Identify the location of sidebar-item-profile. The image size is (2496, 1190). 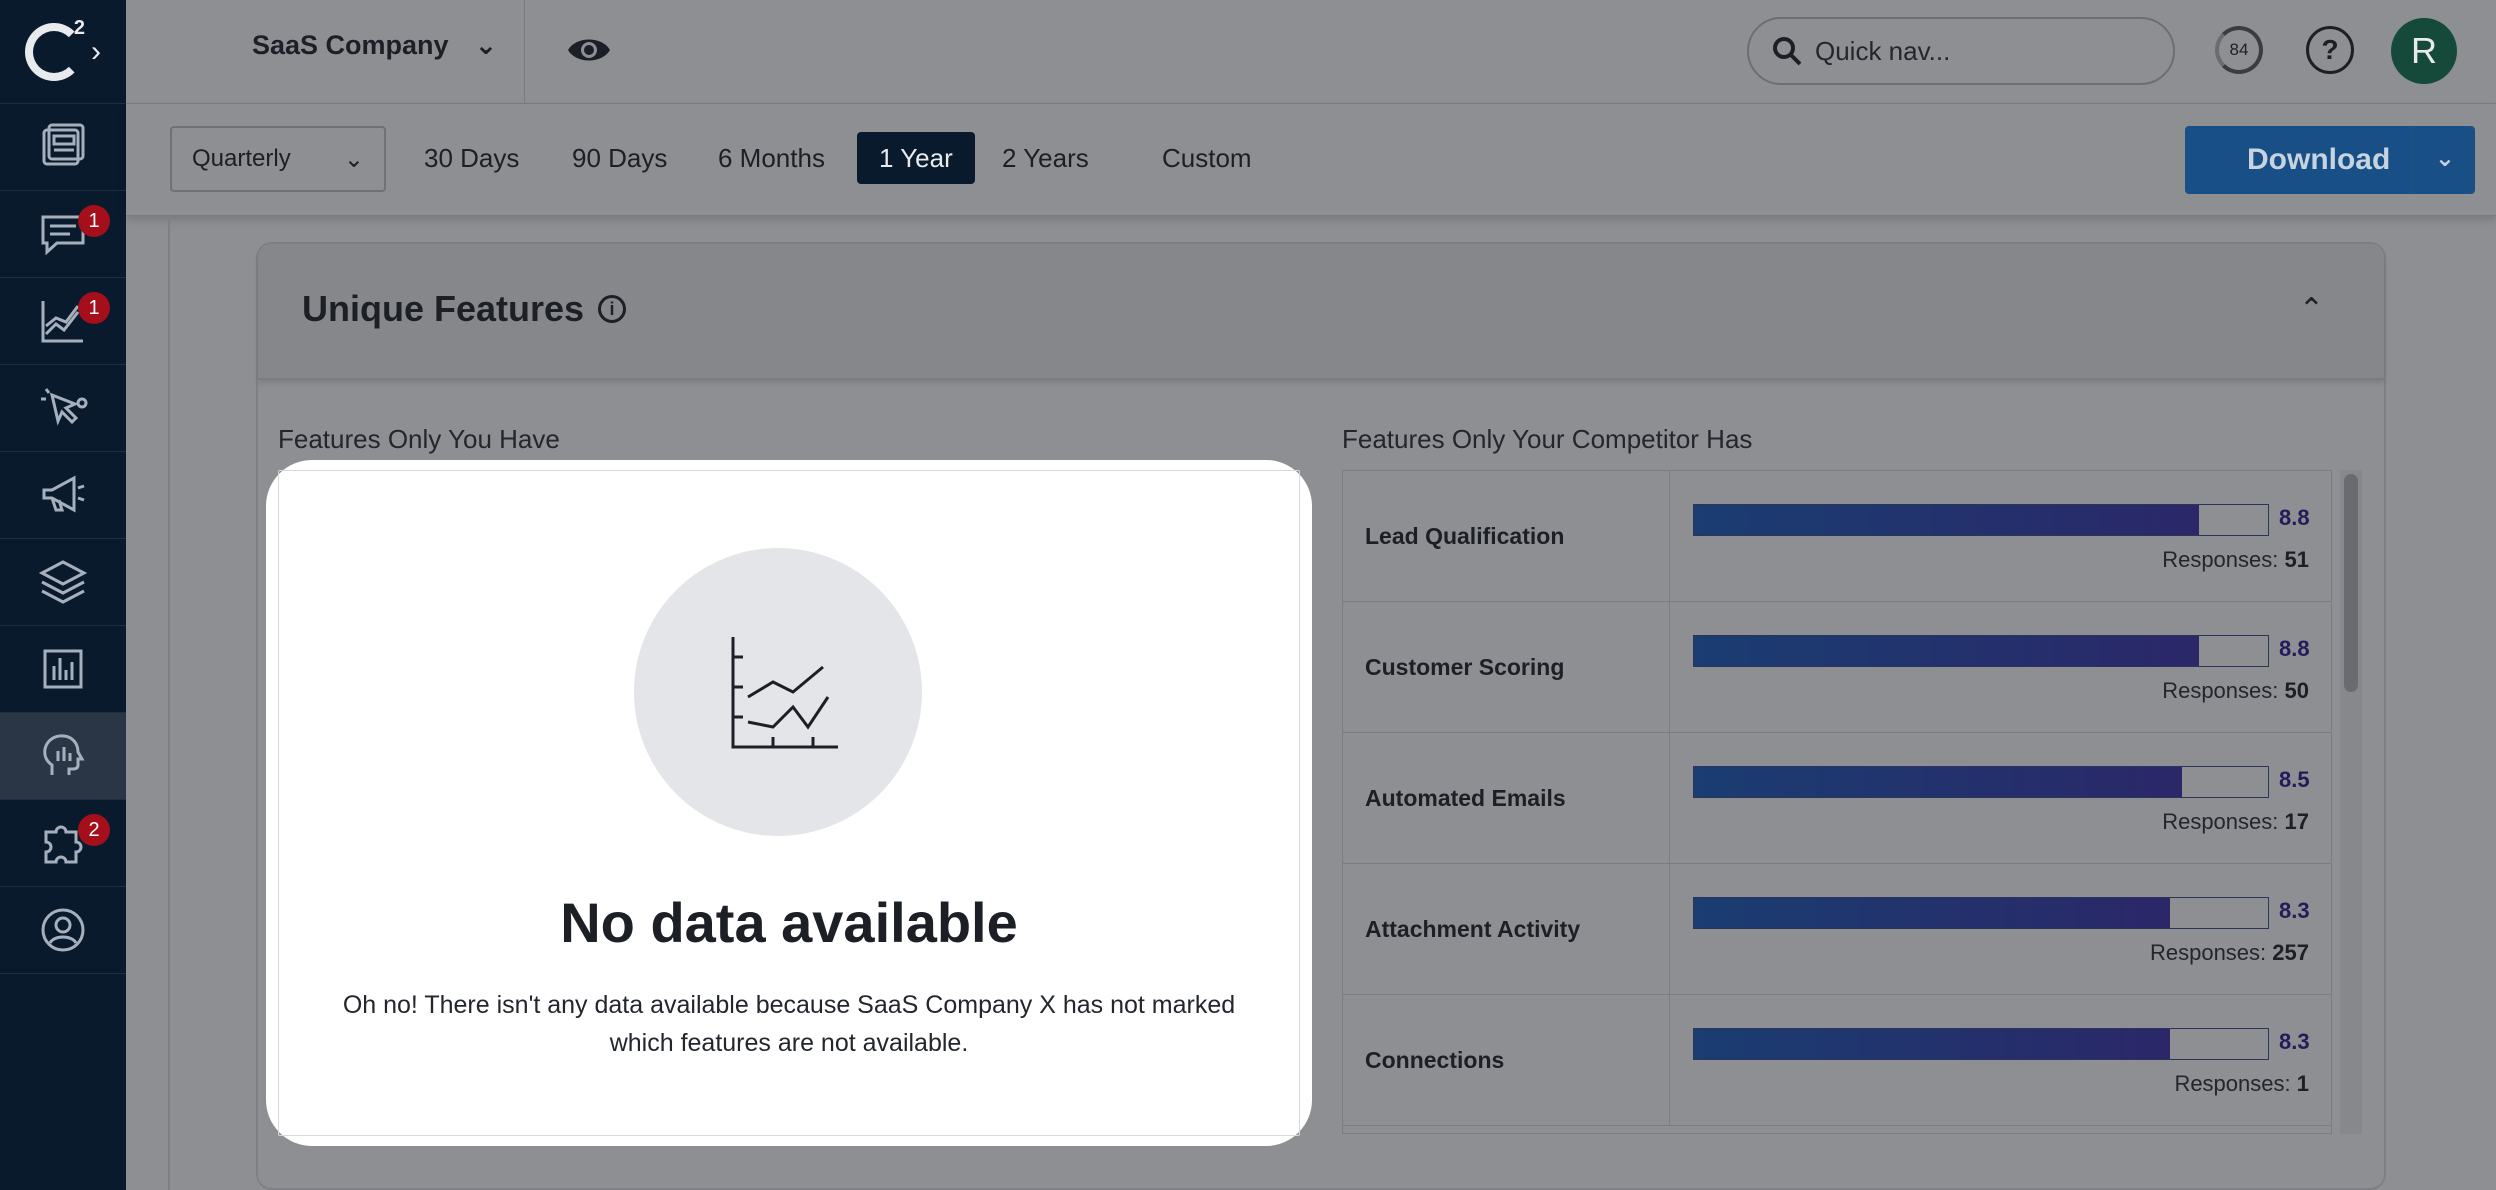
(63, 930).